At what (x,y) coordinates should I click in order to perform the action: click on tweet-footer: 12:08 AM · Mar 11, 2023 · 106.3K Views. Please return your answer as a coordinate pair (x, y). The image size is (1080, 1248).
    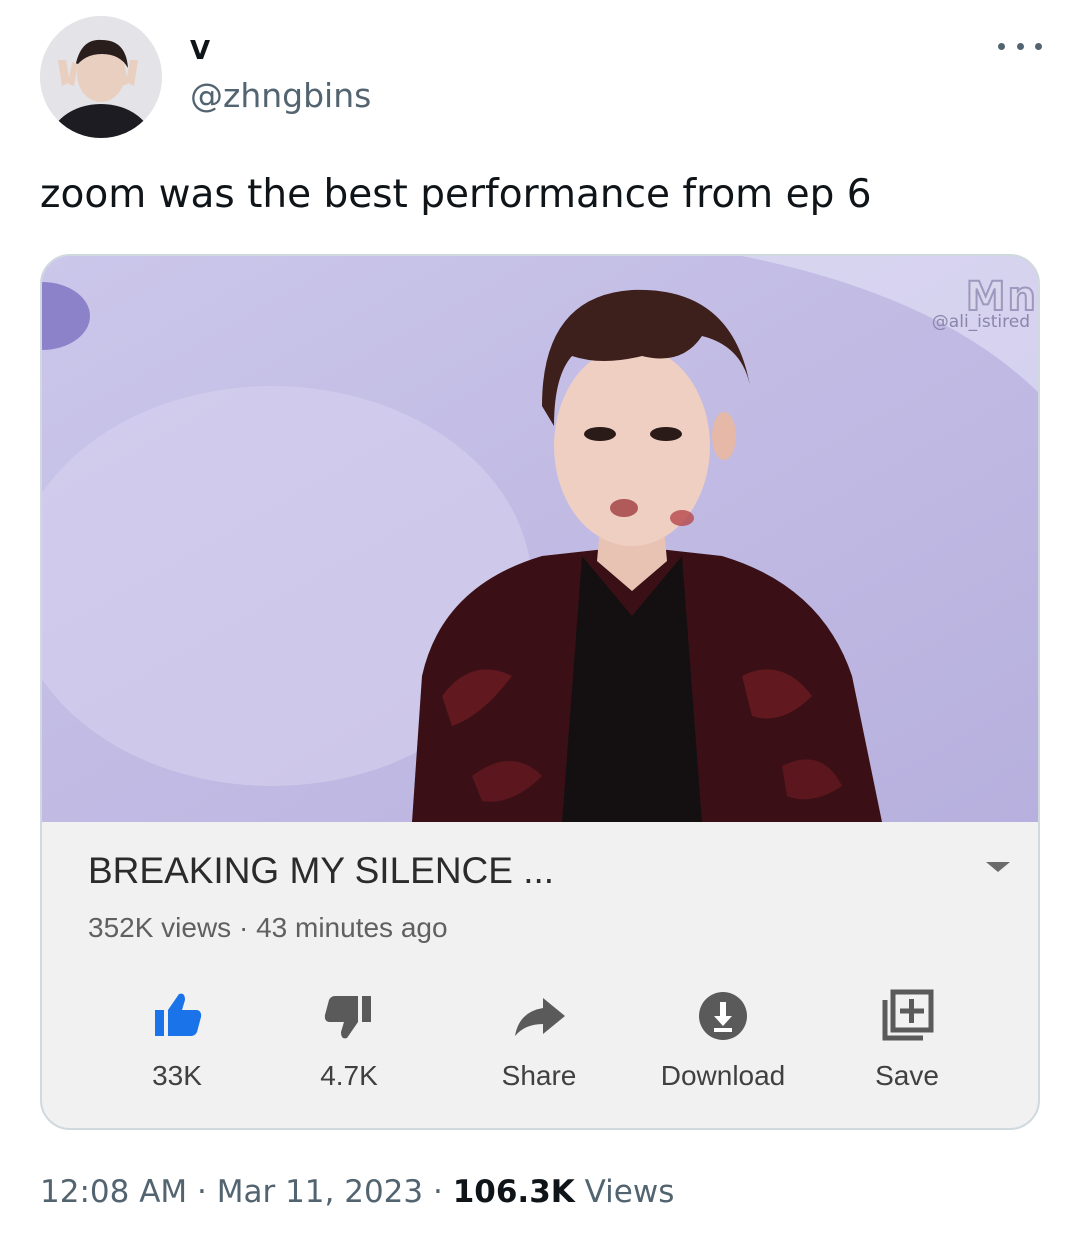
    Looking at the image, I should click on (357, 1192).